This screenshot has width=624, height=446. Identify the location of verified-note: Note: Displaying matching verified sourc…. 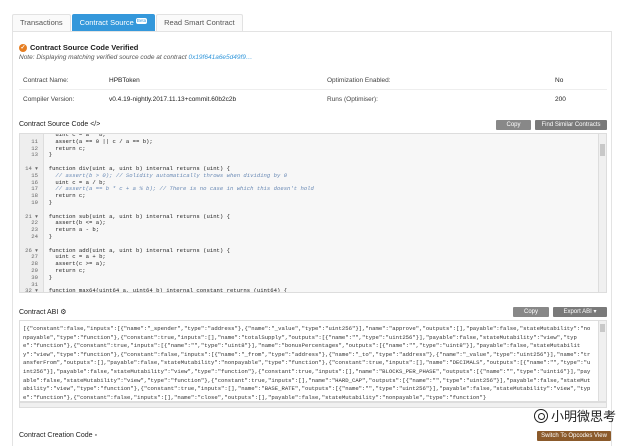
(135, 57).